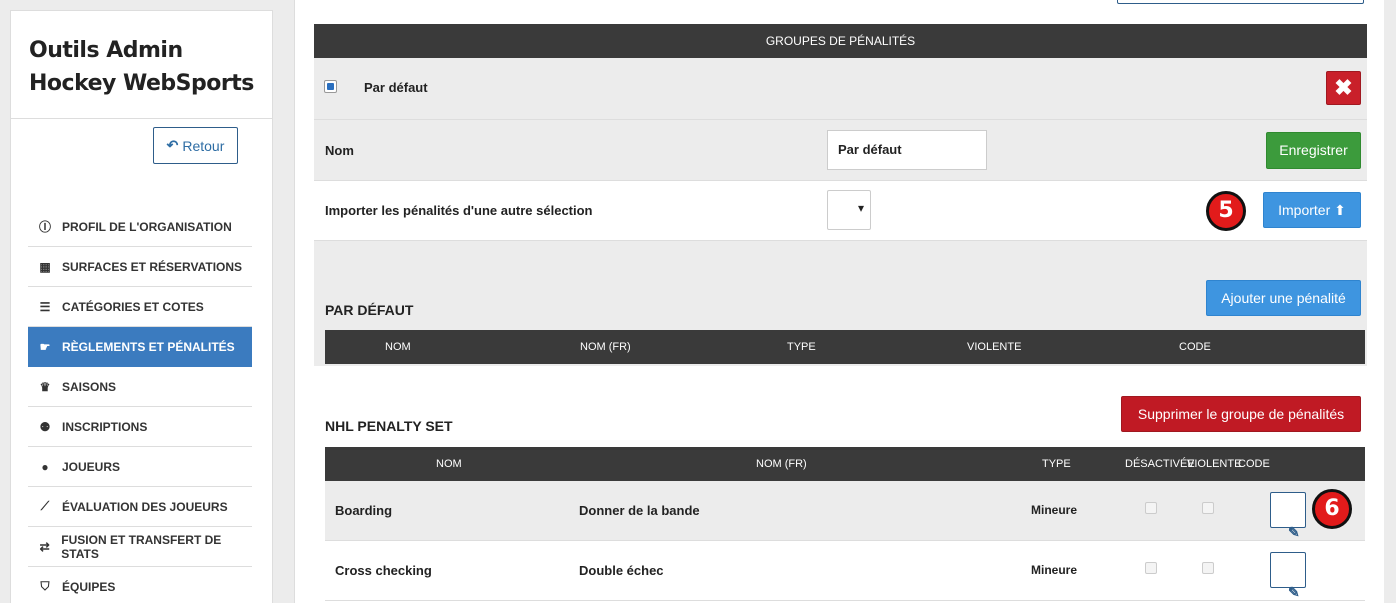 This screenshot has height=603, width=1396. Describe the element at coordinates (621, 570) in the screenshot. I see `penalty-name-fr: Double échec` at that location.